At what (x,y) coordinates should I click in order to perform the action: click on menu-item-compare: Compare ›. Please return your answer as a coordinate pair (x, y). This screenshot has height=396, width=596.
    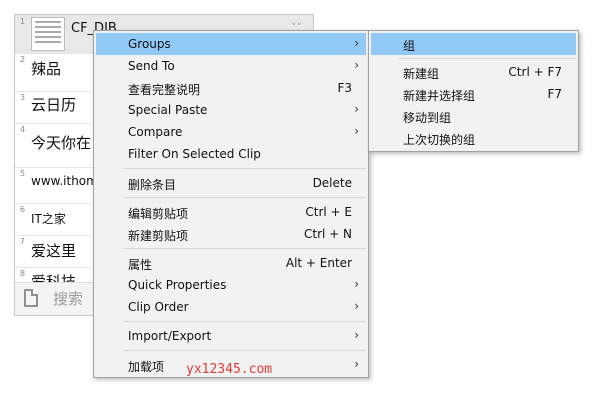
    Looking at the image, I should click on (231, 132).